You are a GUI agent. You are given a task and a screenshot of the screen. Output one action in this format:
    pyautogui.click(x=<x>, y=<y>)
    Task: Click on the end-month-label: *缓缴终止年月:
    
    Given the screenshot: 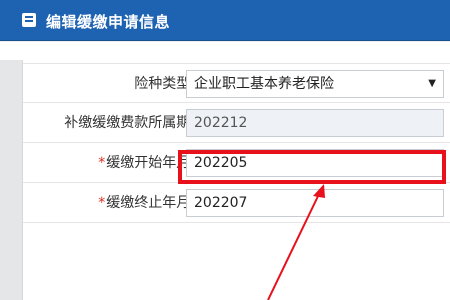 What is the action you would take?
    pyautogui.click(x=146, y=203)
    